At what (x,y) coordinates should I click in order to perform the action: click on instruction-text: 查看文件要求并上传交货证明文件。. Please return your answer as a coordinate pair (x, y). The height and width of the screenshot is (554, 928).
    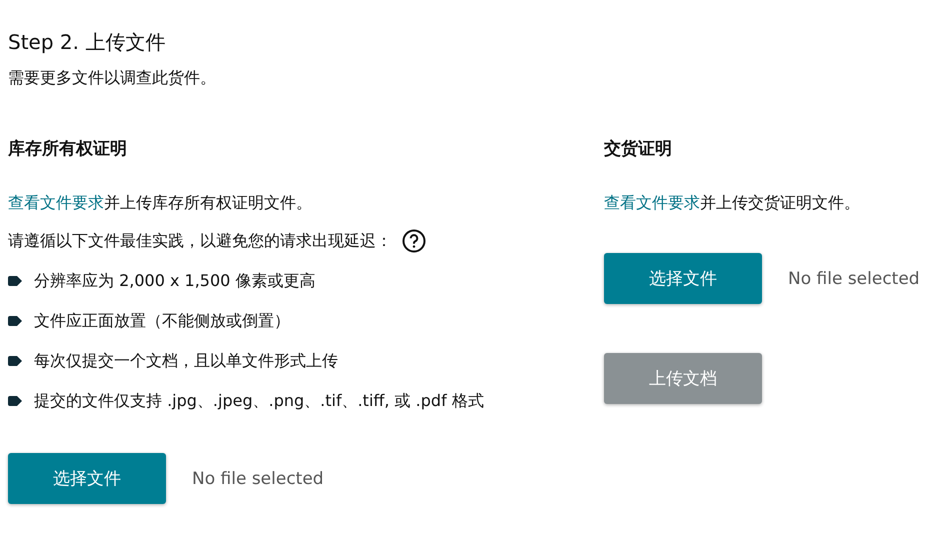
    Looking at the image, I should click on (732, 203).